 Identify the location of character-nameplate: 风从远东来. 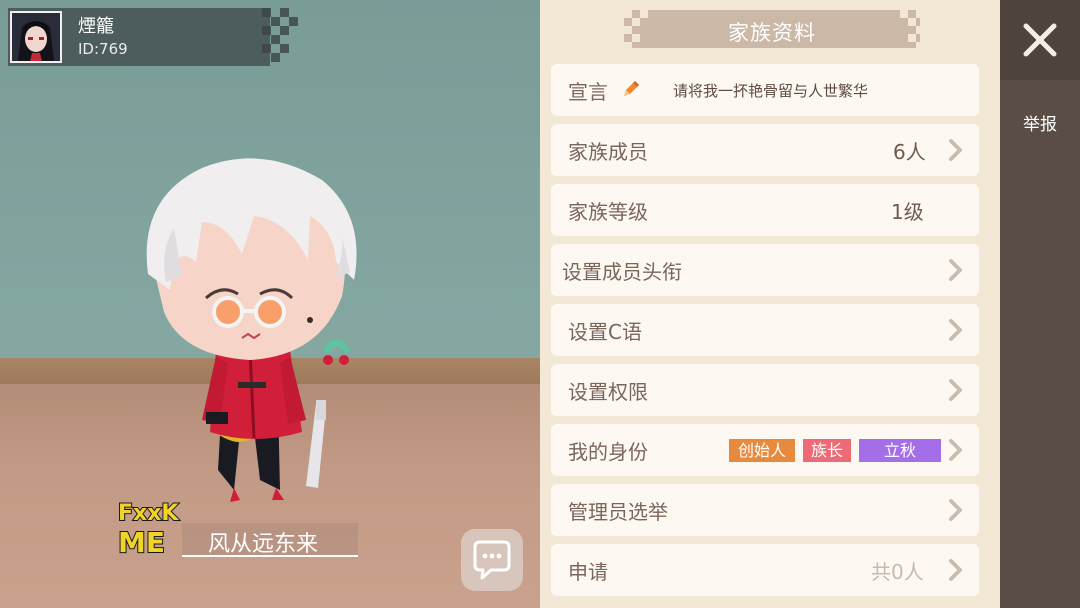
(270, 540).